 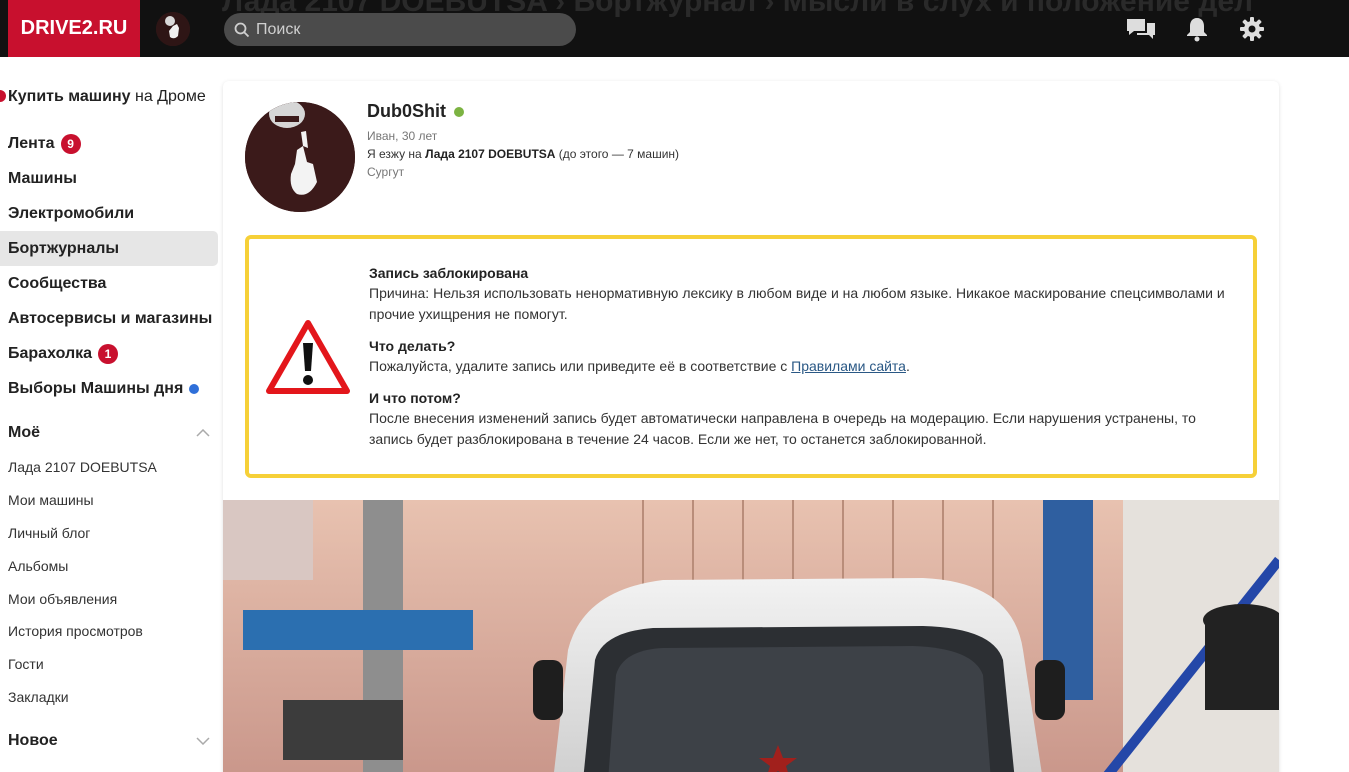 What do you see at coordinates (490, 154) in the screenshot?
I see `profile-car-link: Лада 2107 DOEBUTSA` at bounding box center [490, 154].